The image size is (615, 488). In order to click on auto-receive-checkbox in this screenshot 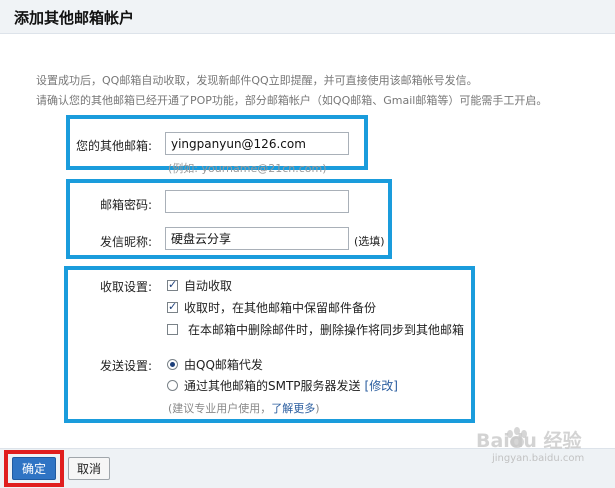, I will do `click(172, 284)`.